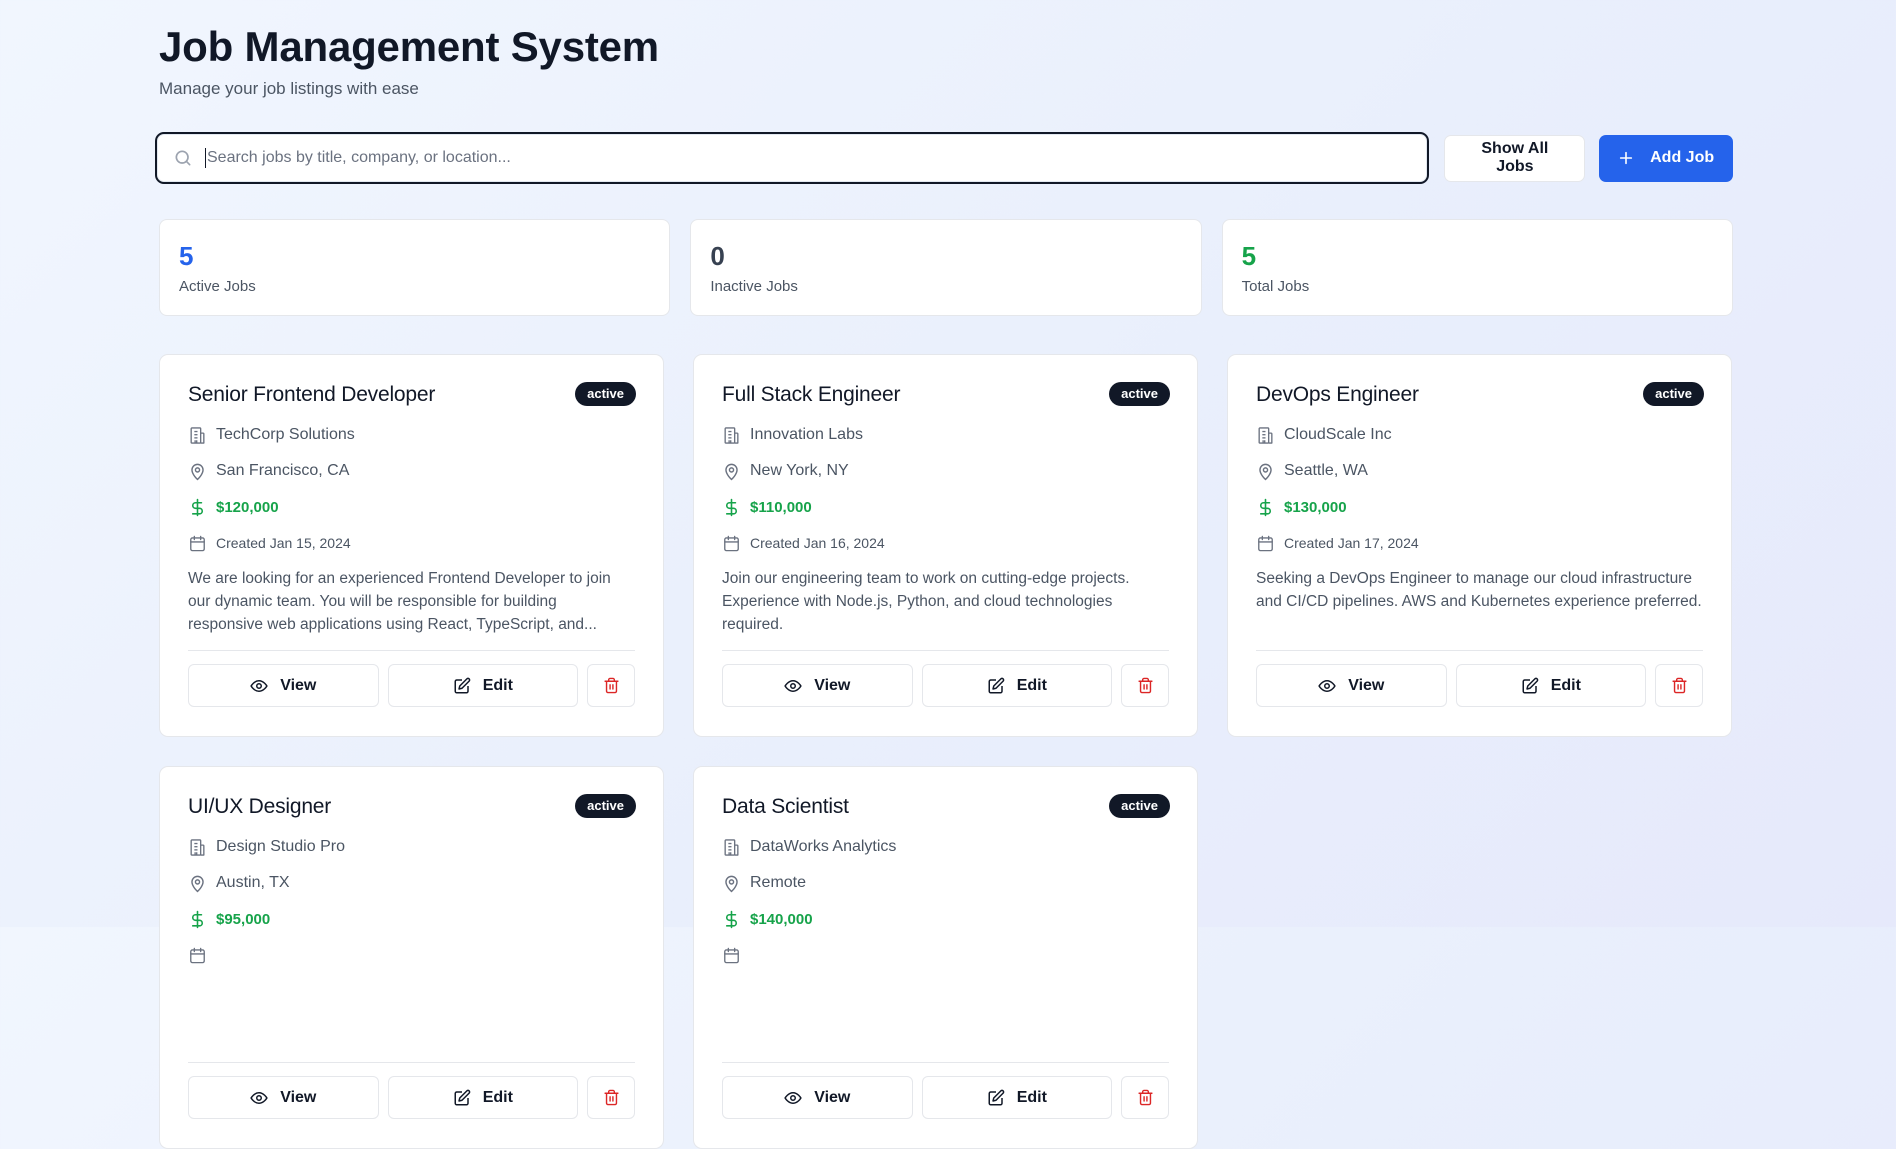  What do you see at coordinates (785, 806) in the screenshot?
I see `job-title: Data Scientist` at bounding box center [785, 806].